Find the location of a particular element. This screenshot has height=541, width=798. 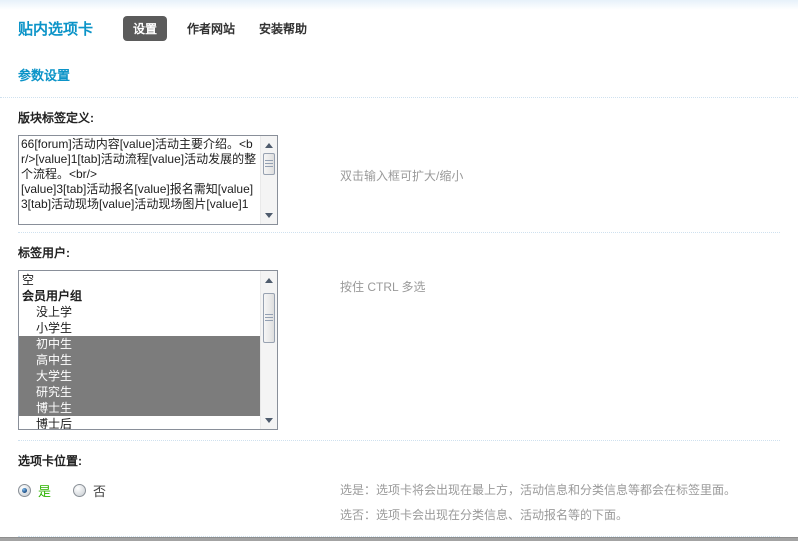

listbox-option: 空 is located at coordinates (139, 280).